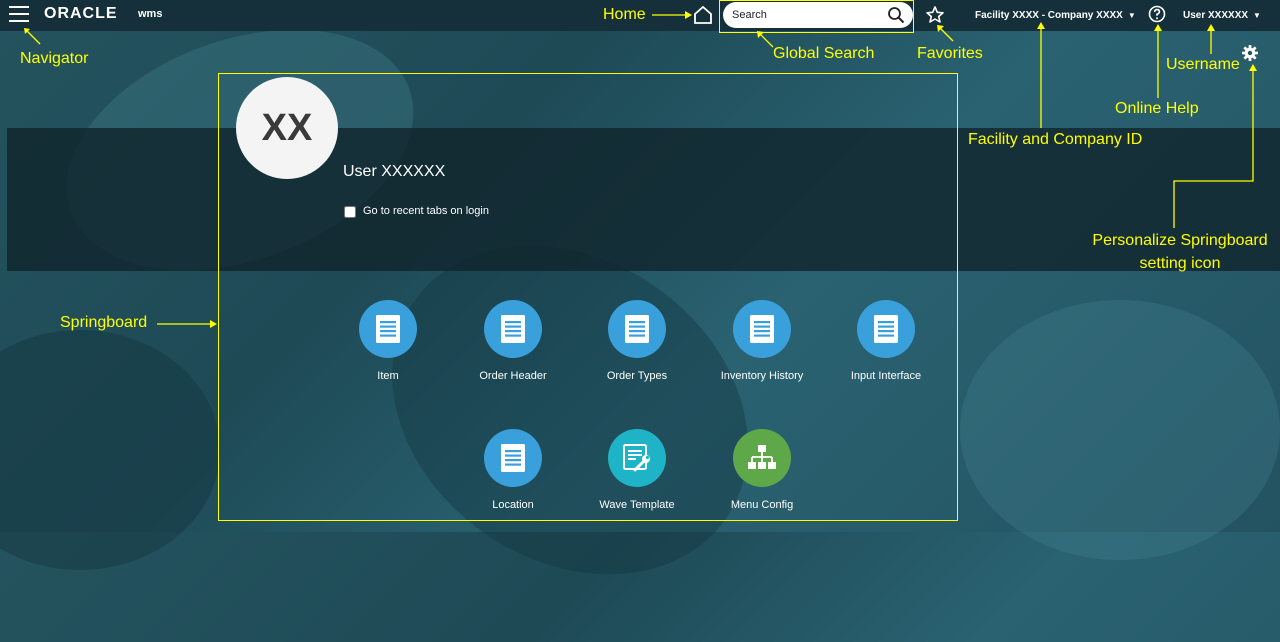 The width and height of the screenshot is (1280, 642). I want to click on annotation-home: Home, so click(624, 14).